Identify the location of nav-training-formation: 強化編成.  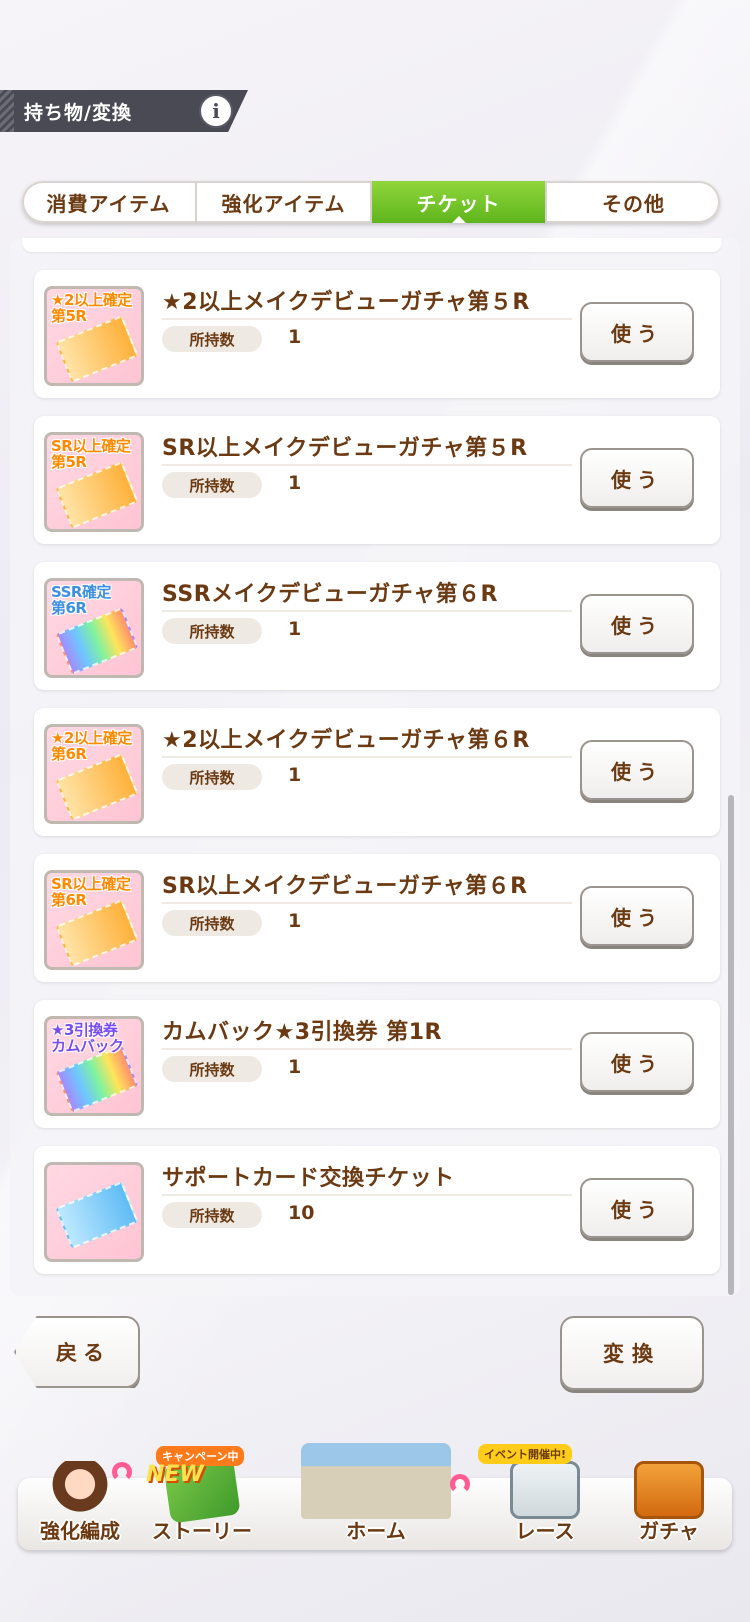
(80, 1495).